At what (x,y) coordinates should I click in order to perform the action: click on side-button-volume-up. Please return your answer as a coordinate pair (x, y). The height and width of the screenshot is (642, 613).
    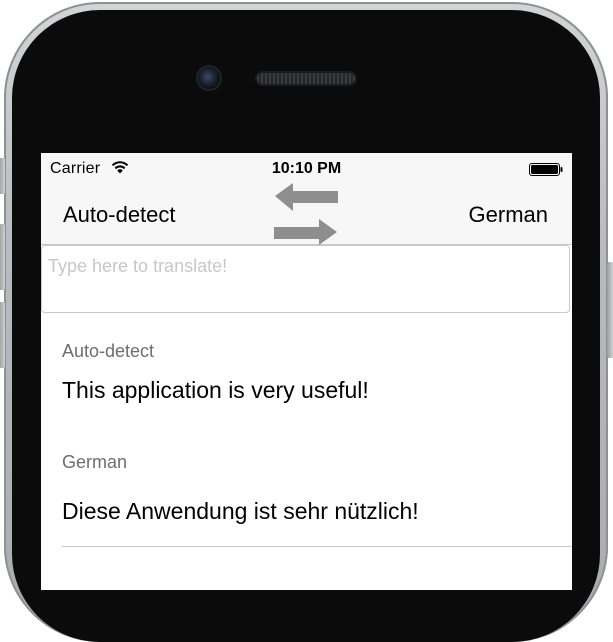
    Looking at the image, I should click on (2, 257).